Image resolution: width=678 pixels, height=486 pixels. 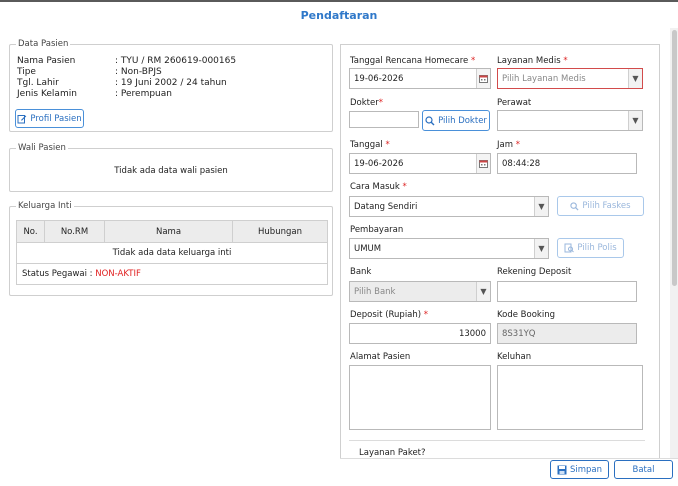 What do you see at coordinates (389, 315) in the screenshot?
I see `deposit-label: Deposit (Rupiah) *` at bounding box center [389, 315].